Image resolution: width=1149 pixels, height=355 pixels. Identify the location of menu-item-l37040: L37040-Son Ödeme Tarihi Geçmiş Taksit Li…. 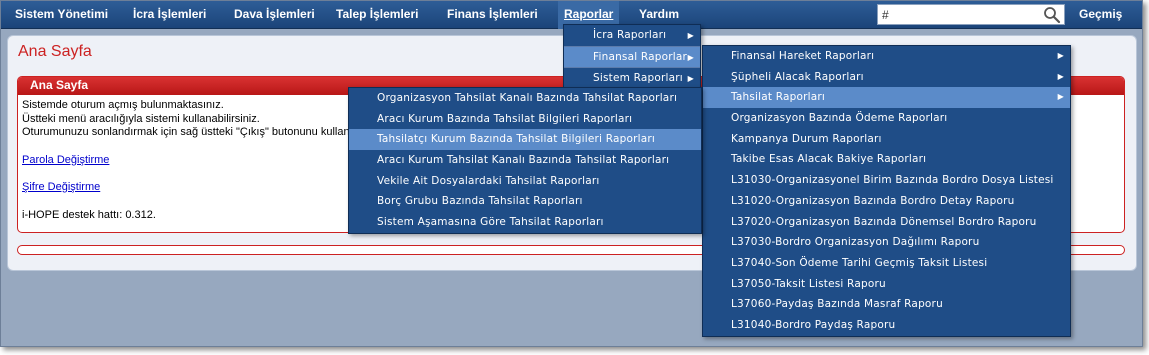
(886, 263).